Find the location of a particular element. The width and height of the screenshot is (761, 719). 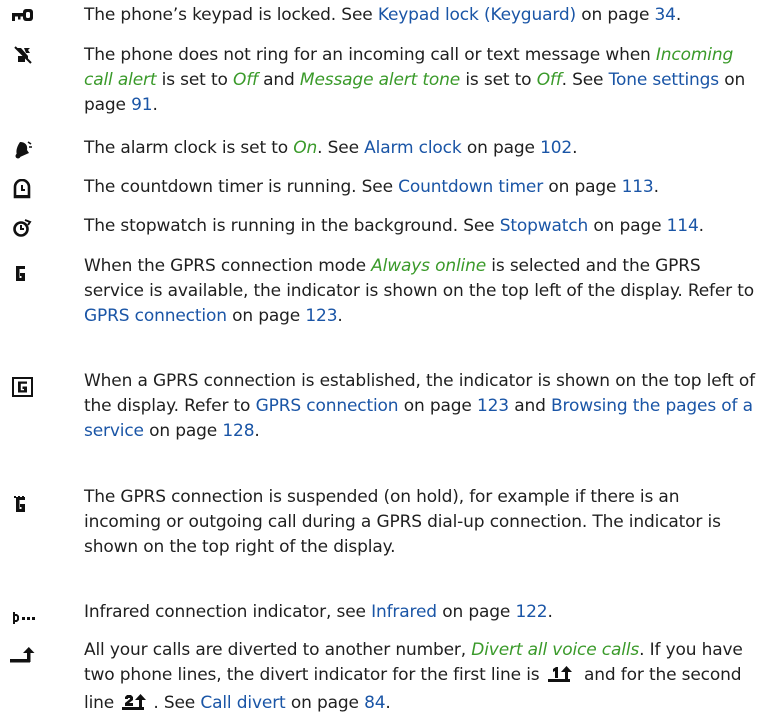

cross-reference-link: Keypad lock (Keyguard) is located at coordinates (477, 15).